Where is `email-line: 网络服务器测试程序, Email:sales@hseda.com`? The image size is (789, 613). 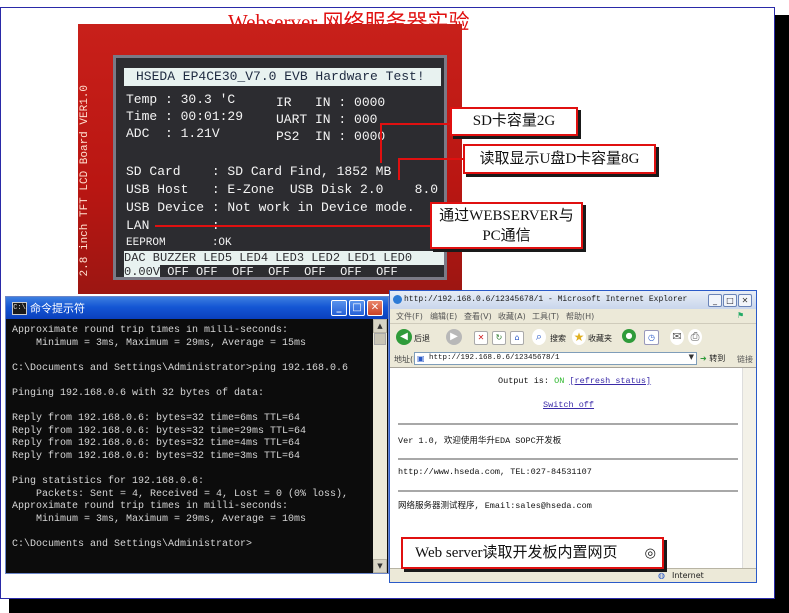 email-line: 网络服务器测试程序, Email:sales@hseda.com is located at coordinates (495, 506).